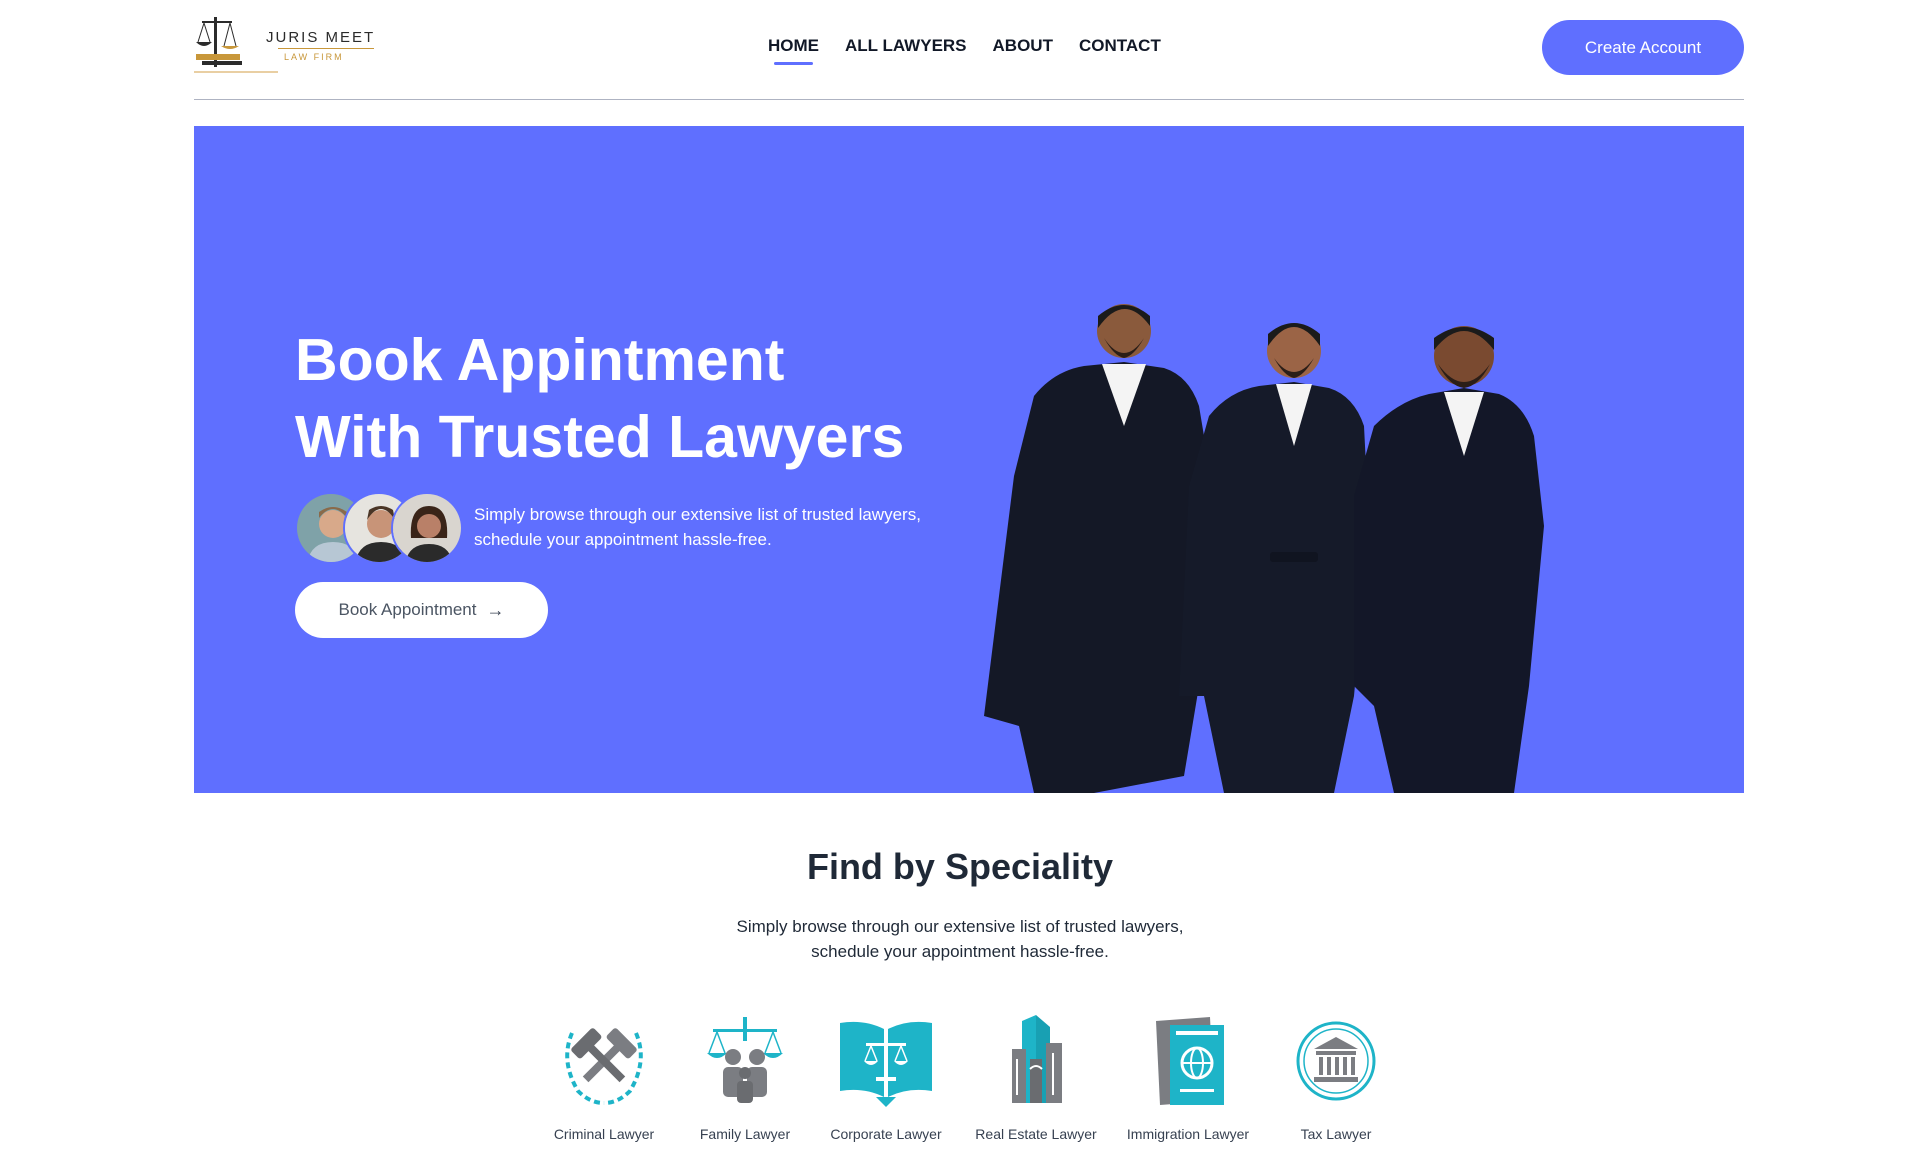 Image resolution: width=1920 pixels, height=1156 pixels. What do you see at coordinates (604, 1134) in the screenshot?
I see `speciality-label: Criminal Lawyer` at bounding box center [604, 1134].